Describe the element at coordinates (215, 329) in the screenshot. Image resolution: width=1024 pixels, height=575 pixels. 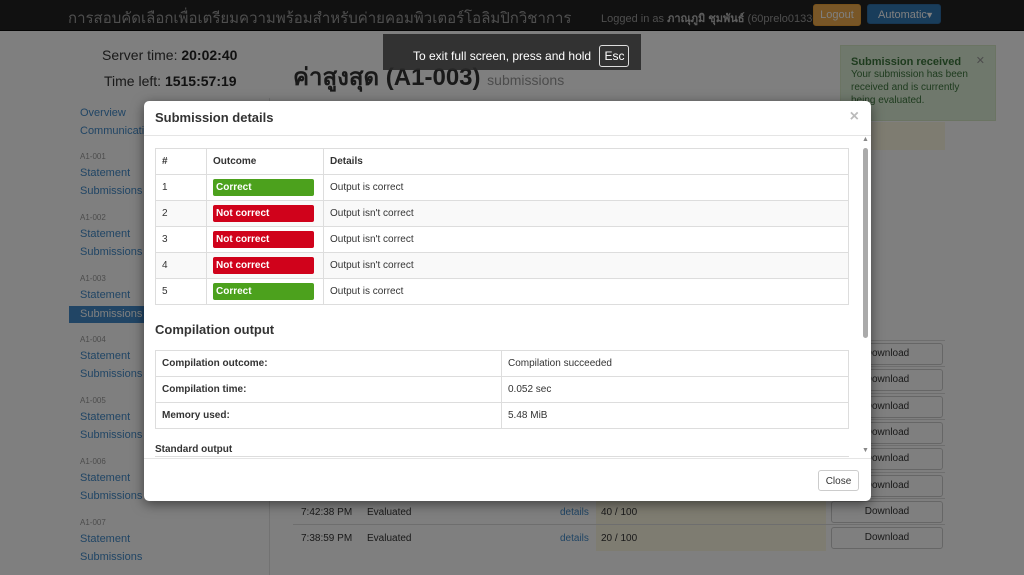
I see `compilation-output-title: Compilation output` at that location.